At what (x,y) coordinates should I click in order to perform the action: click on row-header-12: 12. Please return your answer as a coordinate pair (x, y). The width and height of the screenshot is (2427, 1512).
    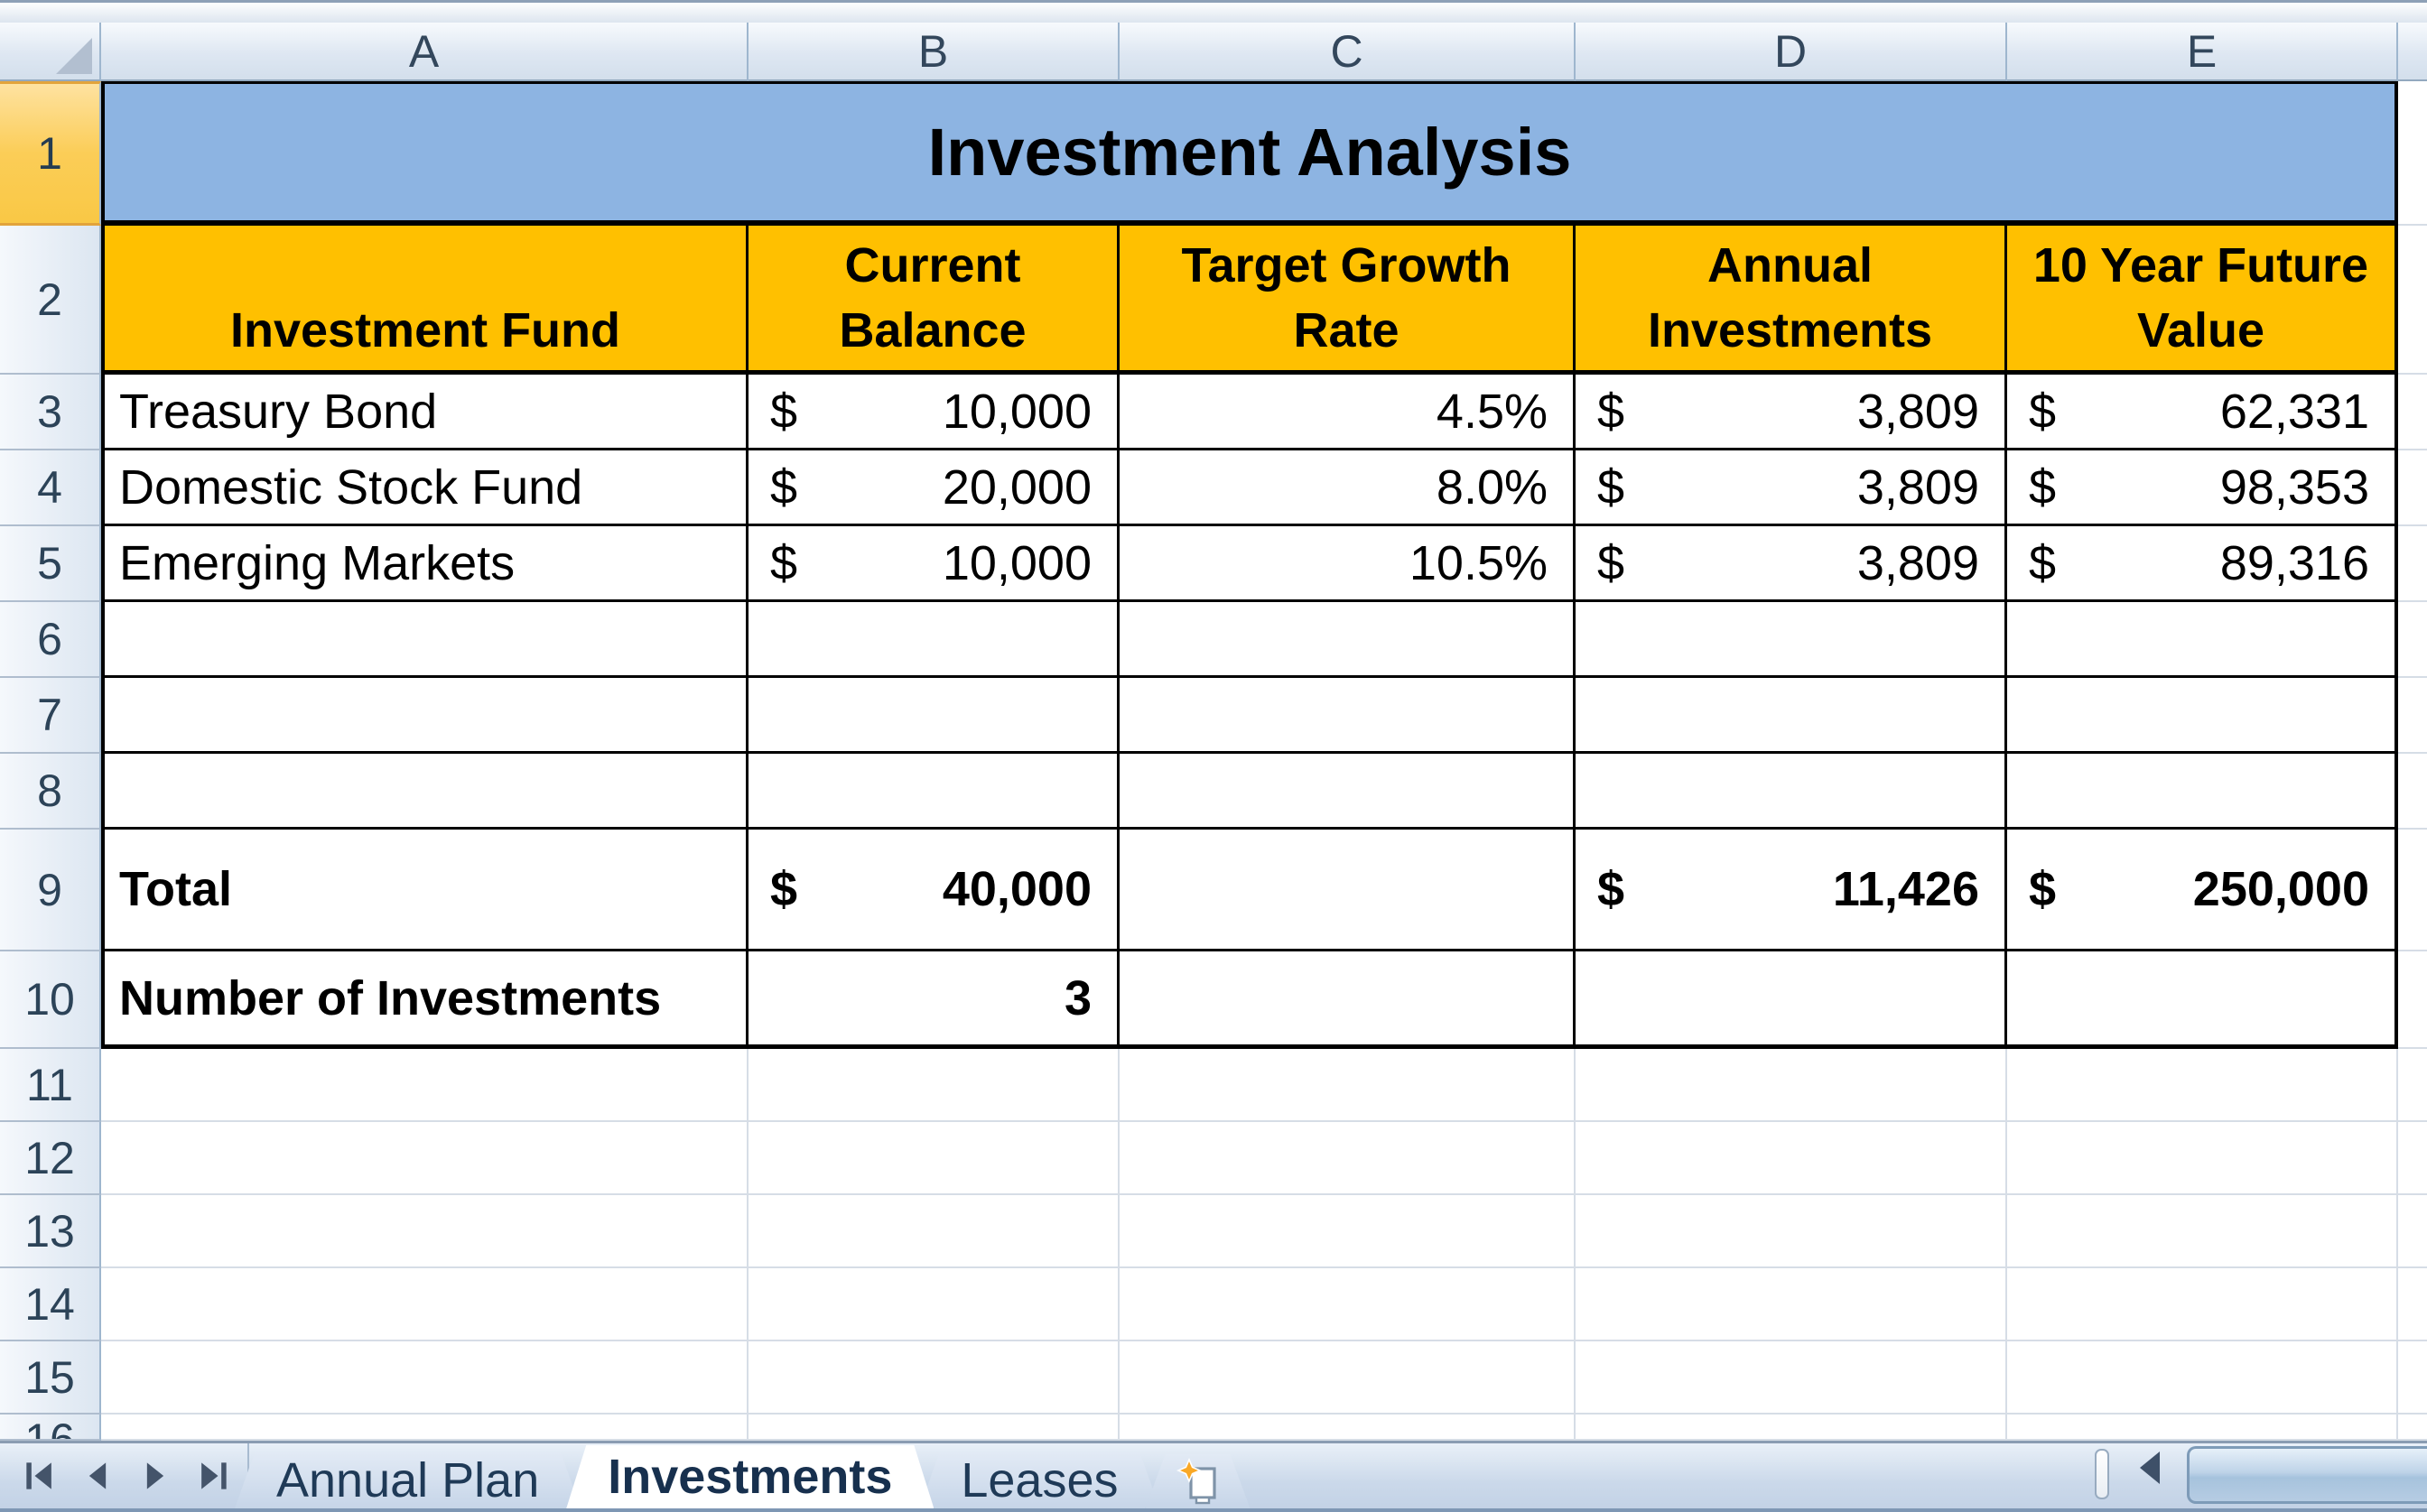
    Looking at the image, I should click on (50, 1158).